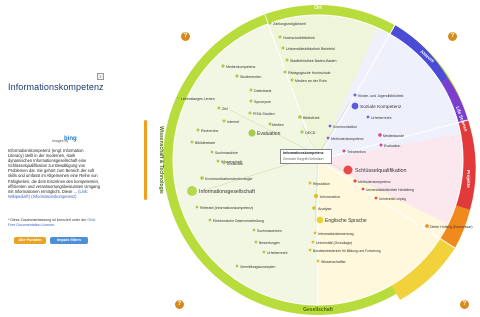 This screenshot has height=317, width=480. What do you see at coordinates (346, 221) in the screenshot?
I see `node-label: Englische Sprache` at bounding box center [346, 221].